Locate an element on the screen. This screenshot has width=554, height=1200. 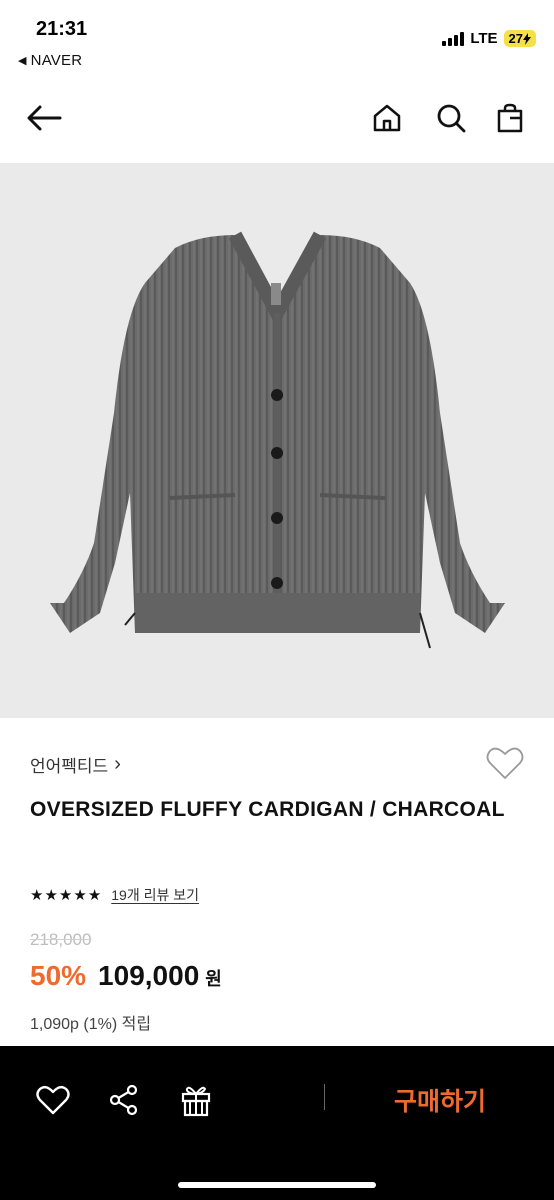
gift-button is located at coordinates (196, 1100).